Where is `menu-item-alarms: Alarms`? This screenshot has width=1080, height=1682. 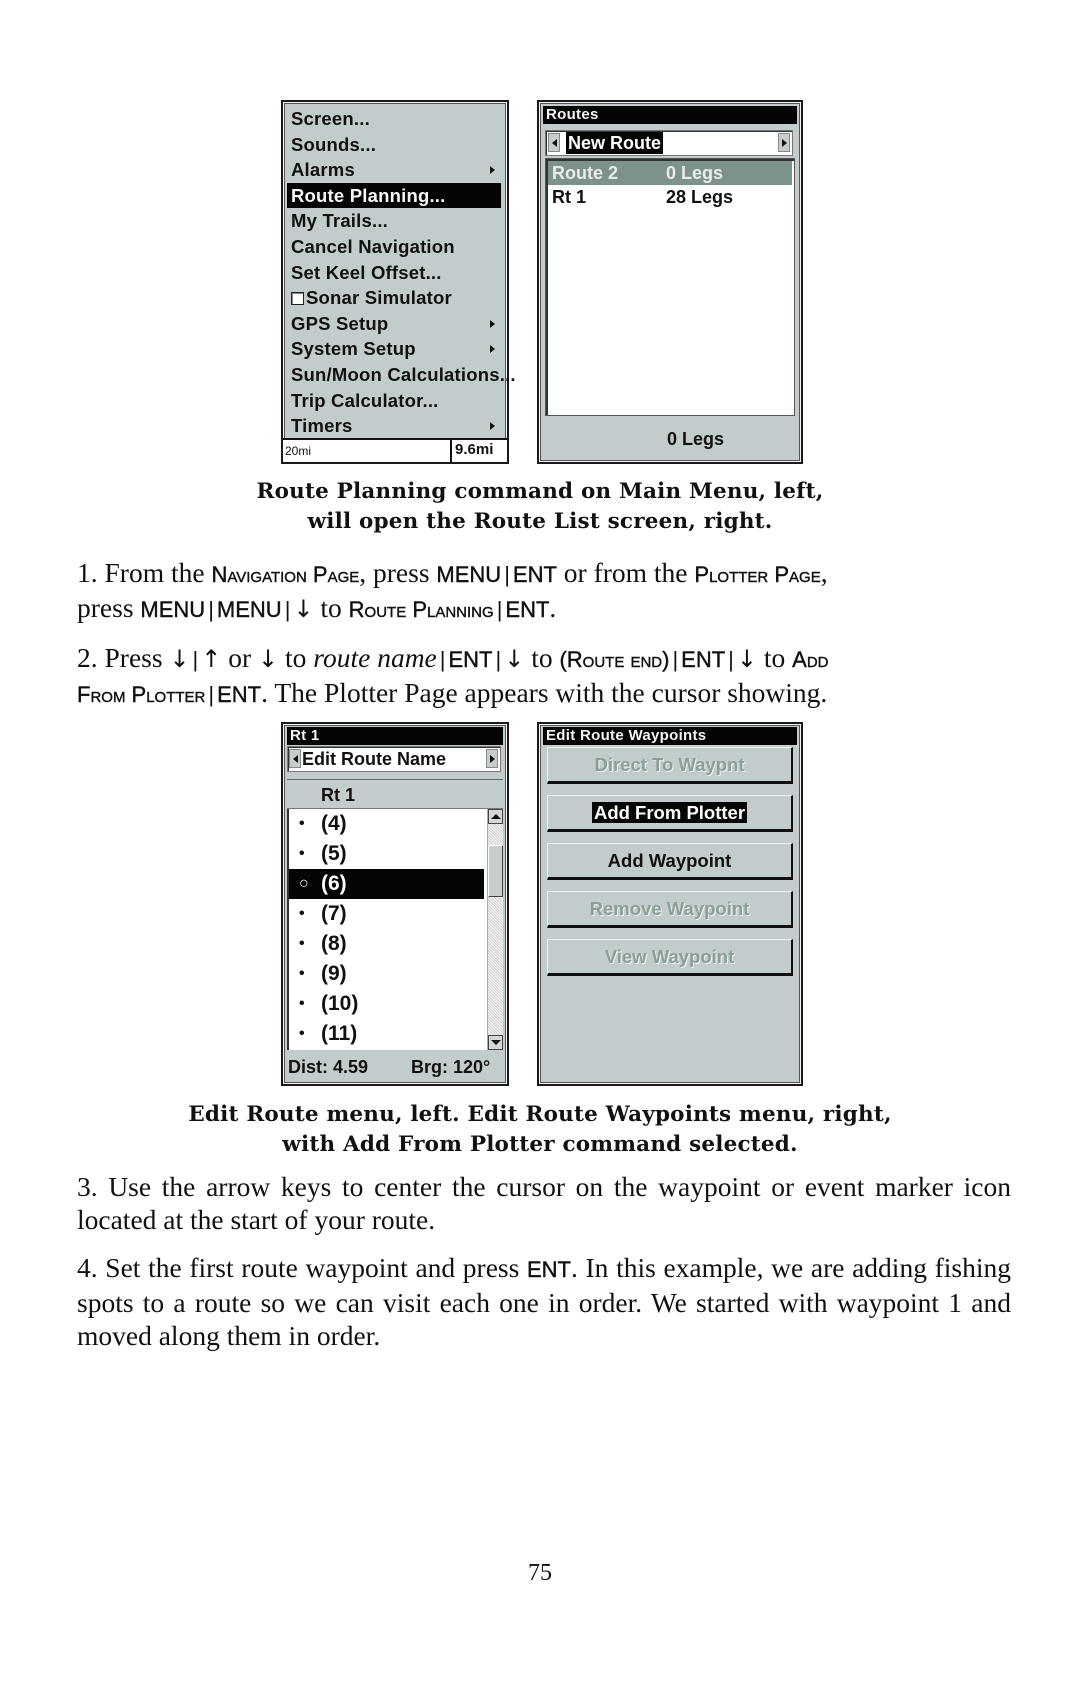
menu-item-alarms: Alarms is located at coordinates (395, 170).